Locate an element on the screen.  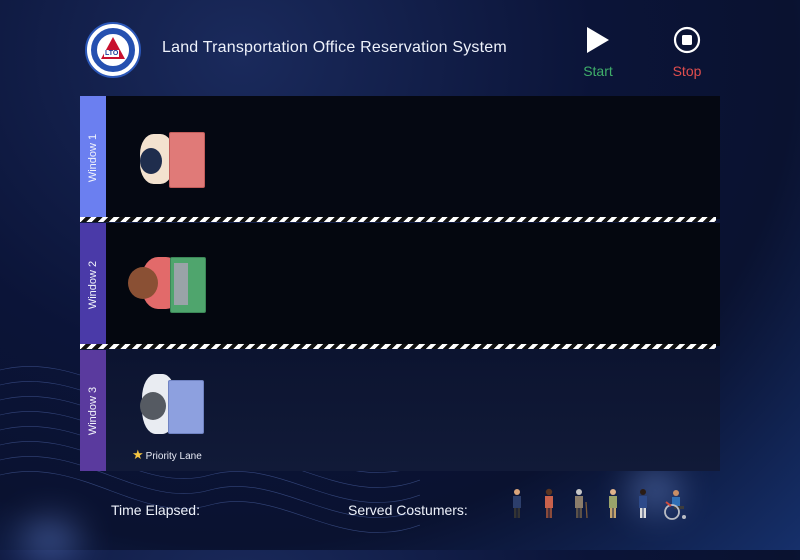
stop-label: Stop is located at coordinates (687, 71).